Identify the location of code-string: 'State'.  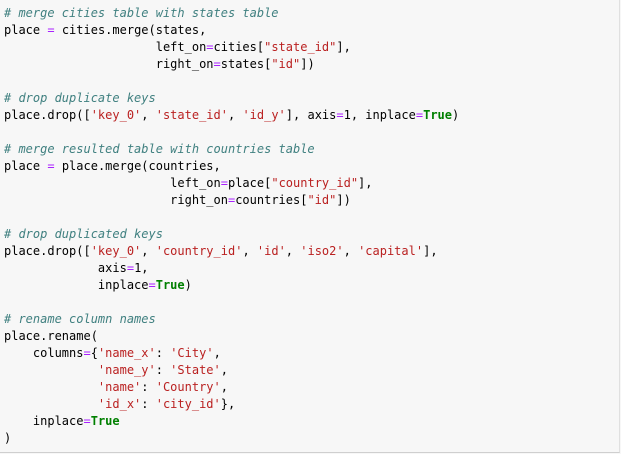
(195, 370).